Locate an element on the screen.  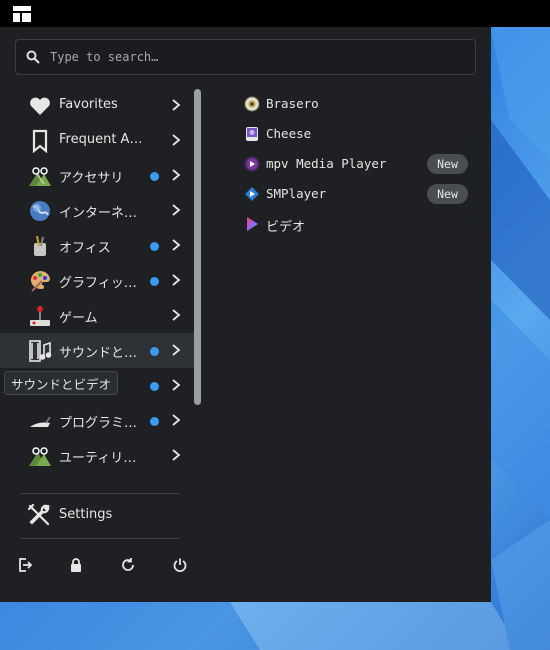
category-label: ゲーム is located at coordinates (78, 318).